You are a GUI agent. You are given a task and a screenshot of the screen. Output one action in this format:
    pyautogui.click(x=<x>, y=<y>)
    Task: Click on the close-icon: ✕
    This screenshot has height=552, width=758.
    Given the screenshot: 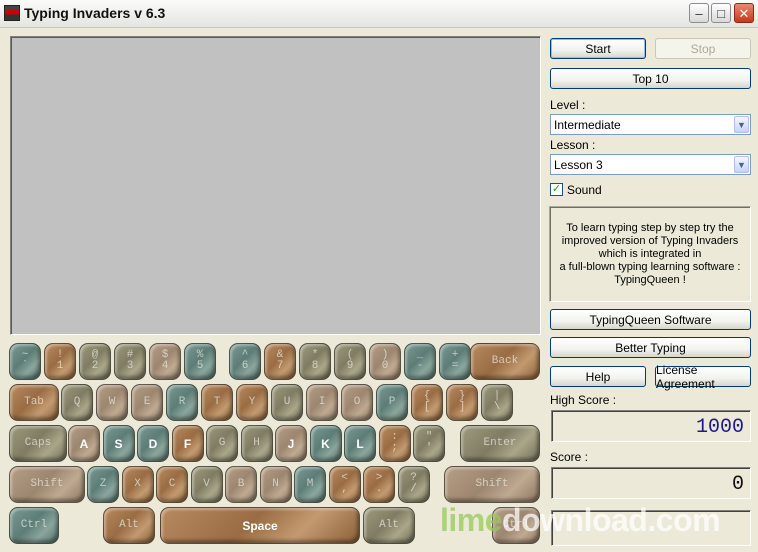 What is the action you would take?
    pyautogui.click(x=744, y=13)
    